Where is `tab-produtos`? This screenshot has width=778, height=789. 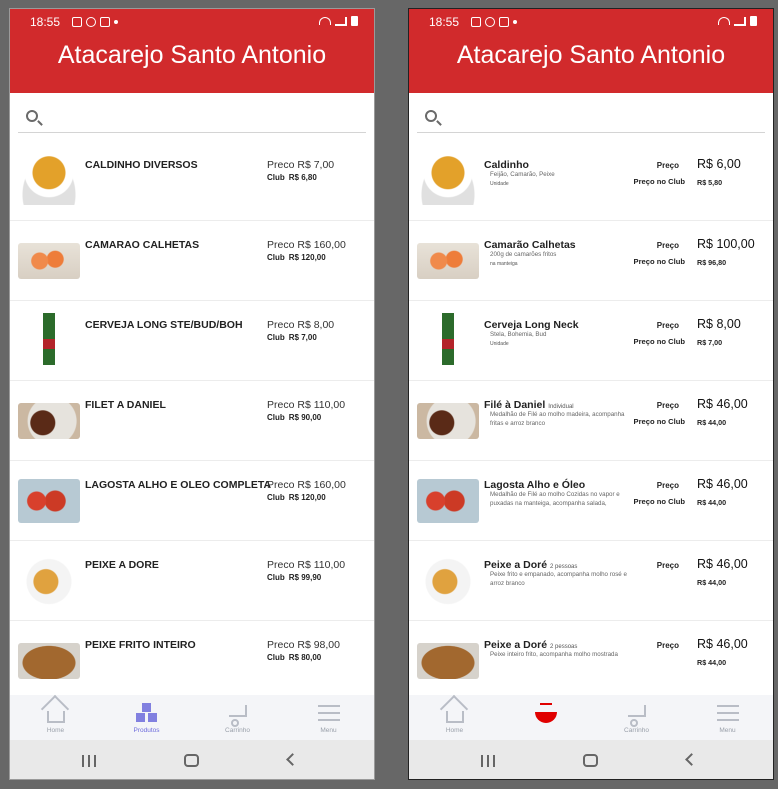 tab-produtos is located at coordinates (545, 717).